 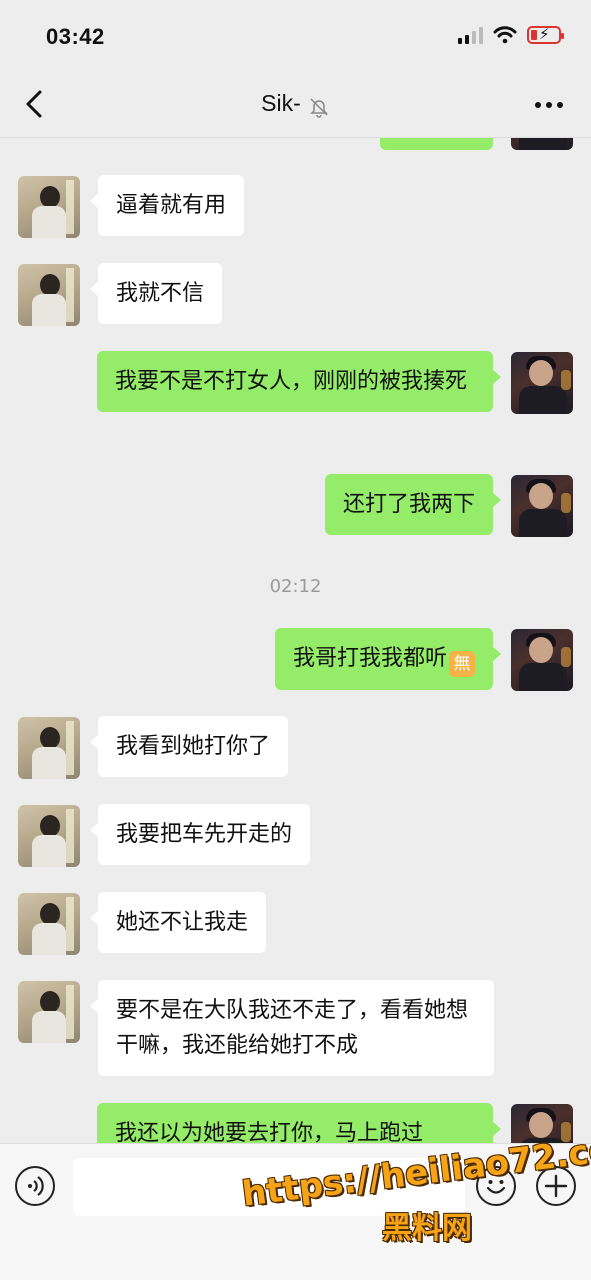 I want to click on message-bubble: 我看到她打你了, so click(x=189, y=746).